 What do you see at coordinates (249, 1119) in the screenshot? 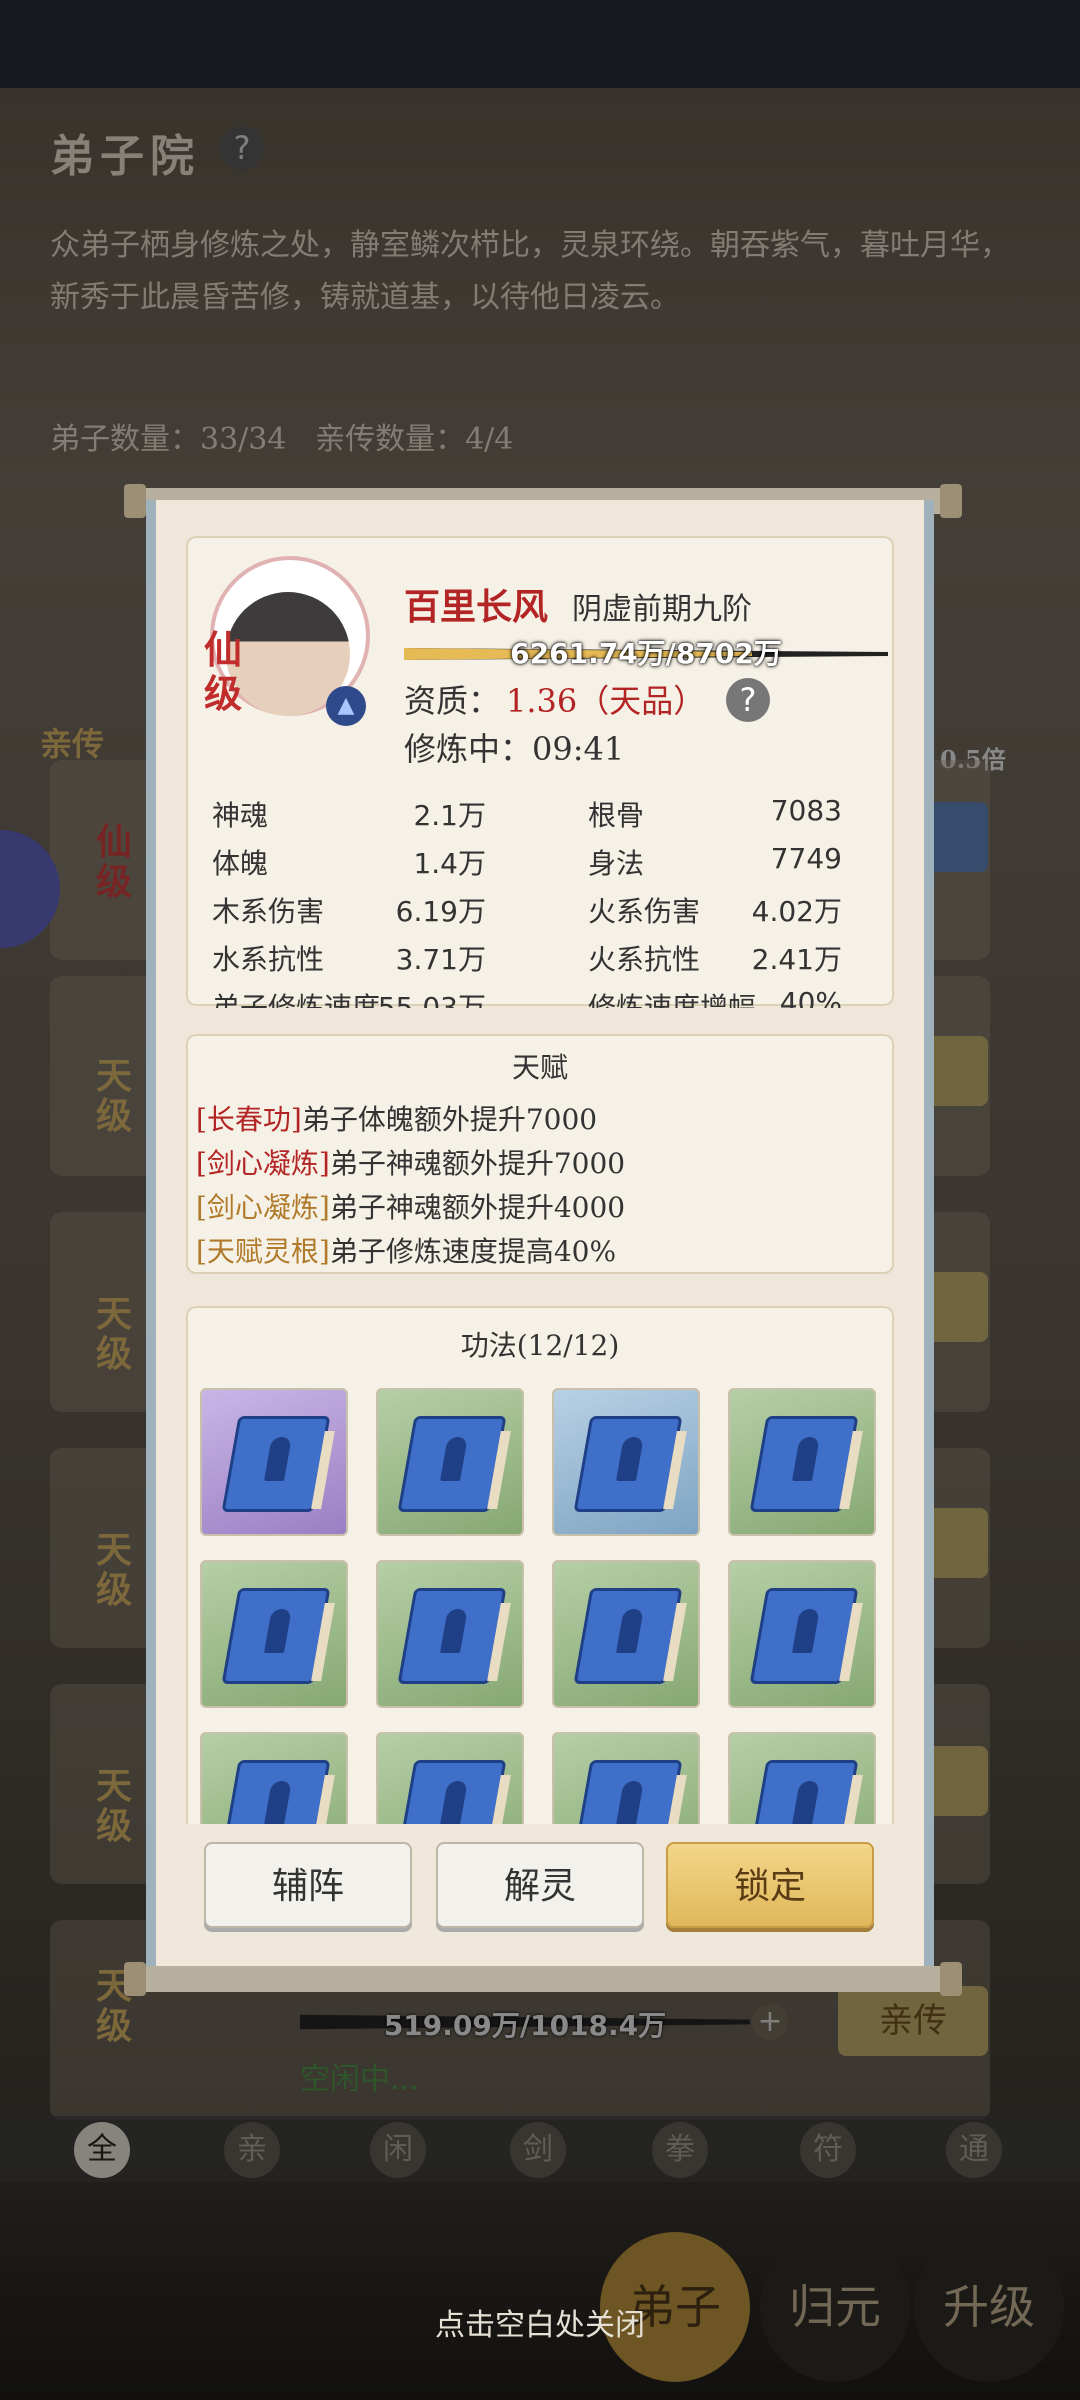
I see `talent-tag: [长春功]` at bounding box center [249, 1119].